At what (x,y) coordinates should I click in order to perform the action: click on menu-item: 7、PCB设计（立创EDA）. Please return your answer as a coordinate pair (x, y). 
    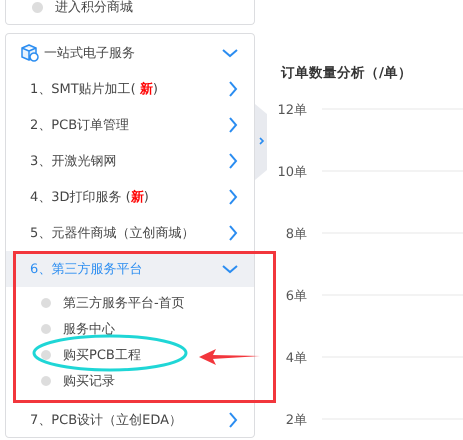
    Looking at the image, I should click on (130, 420).